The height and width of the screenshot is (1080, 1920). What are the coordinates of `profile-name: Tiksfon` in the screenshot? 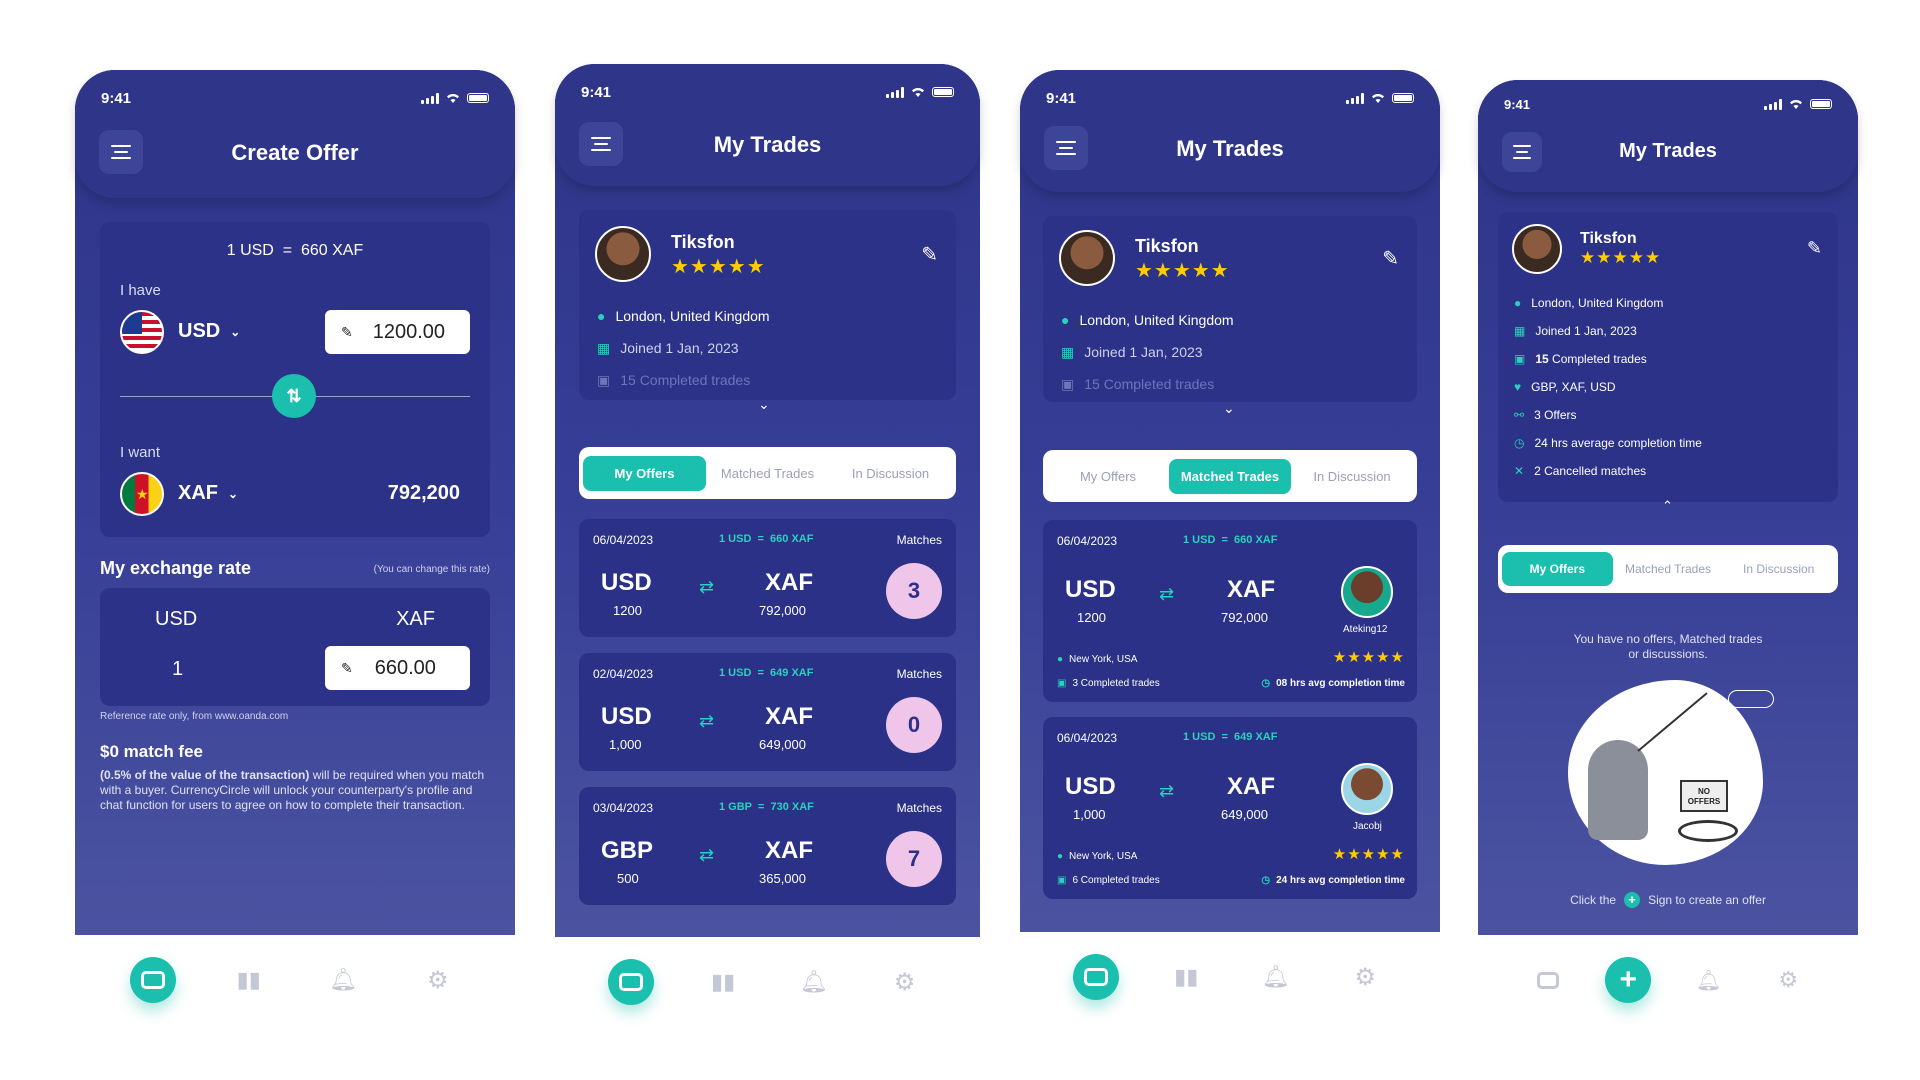 It's located at (1167, 246).